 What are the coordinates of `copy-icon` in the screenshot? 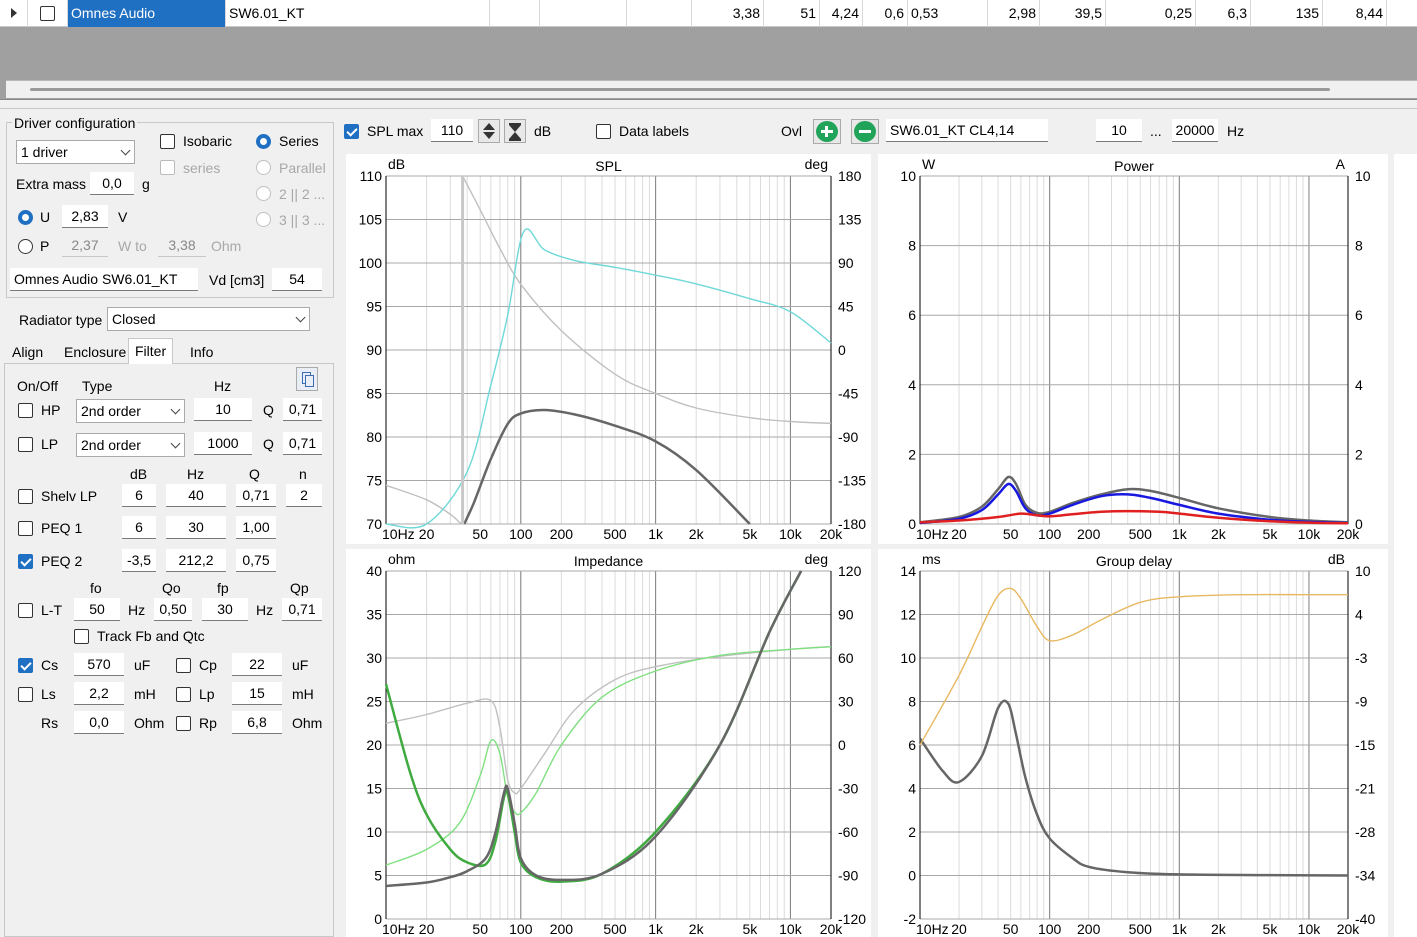 It's located at (307, 379).